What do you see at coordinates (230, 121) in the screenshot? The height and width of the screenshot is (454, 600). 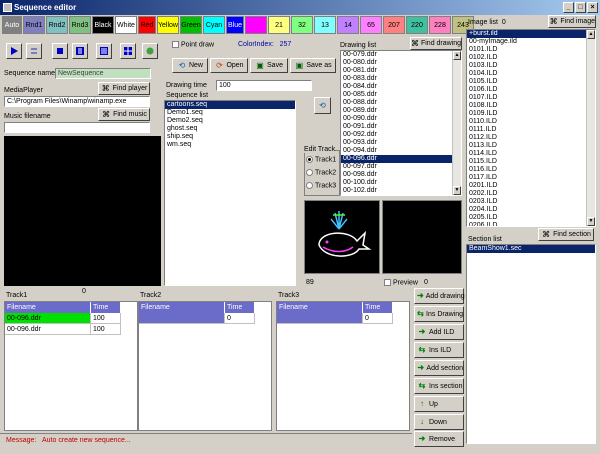 I see `sequence-list-item: Demo2.seq` at bounding box center [230, 121].